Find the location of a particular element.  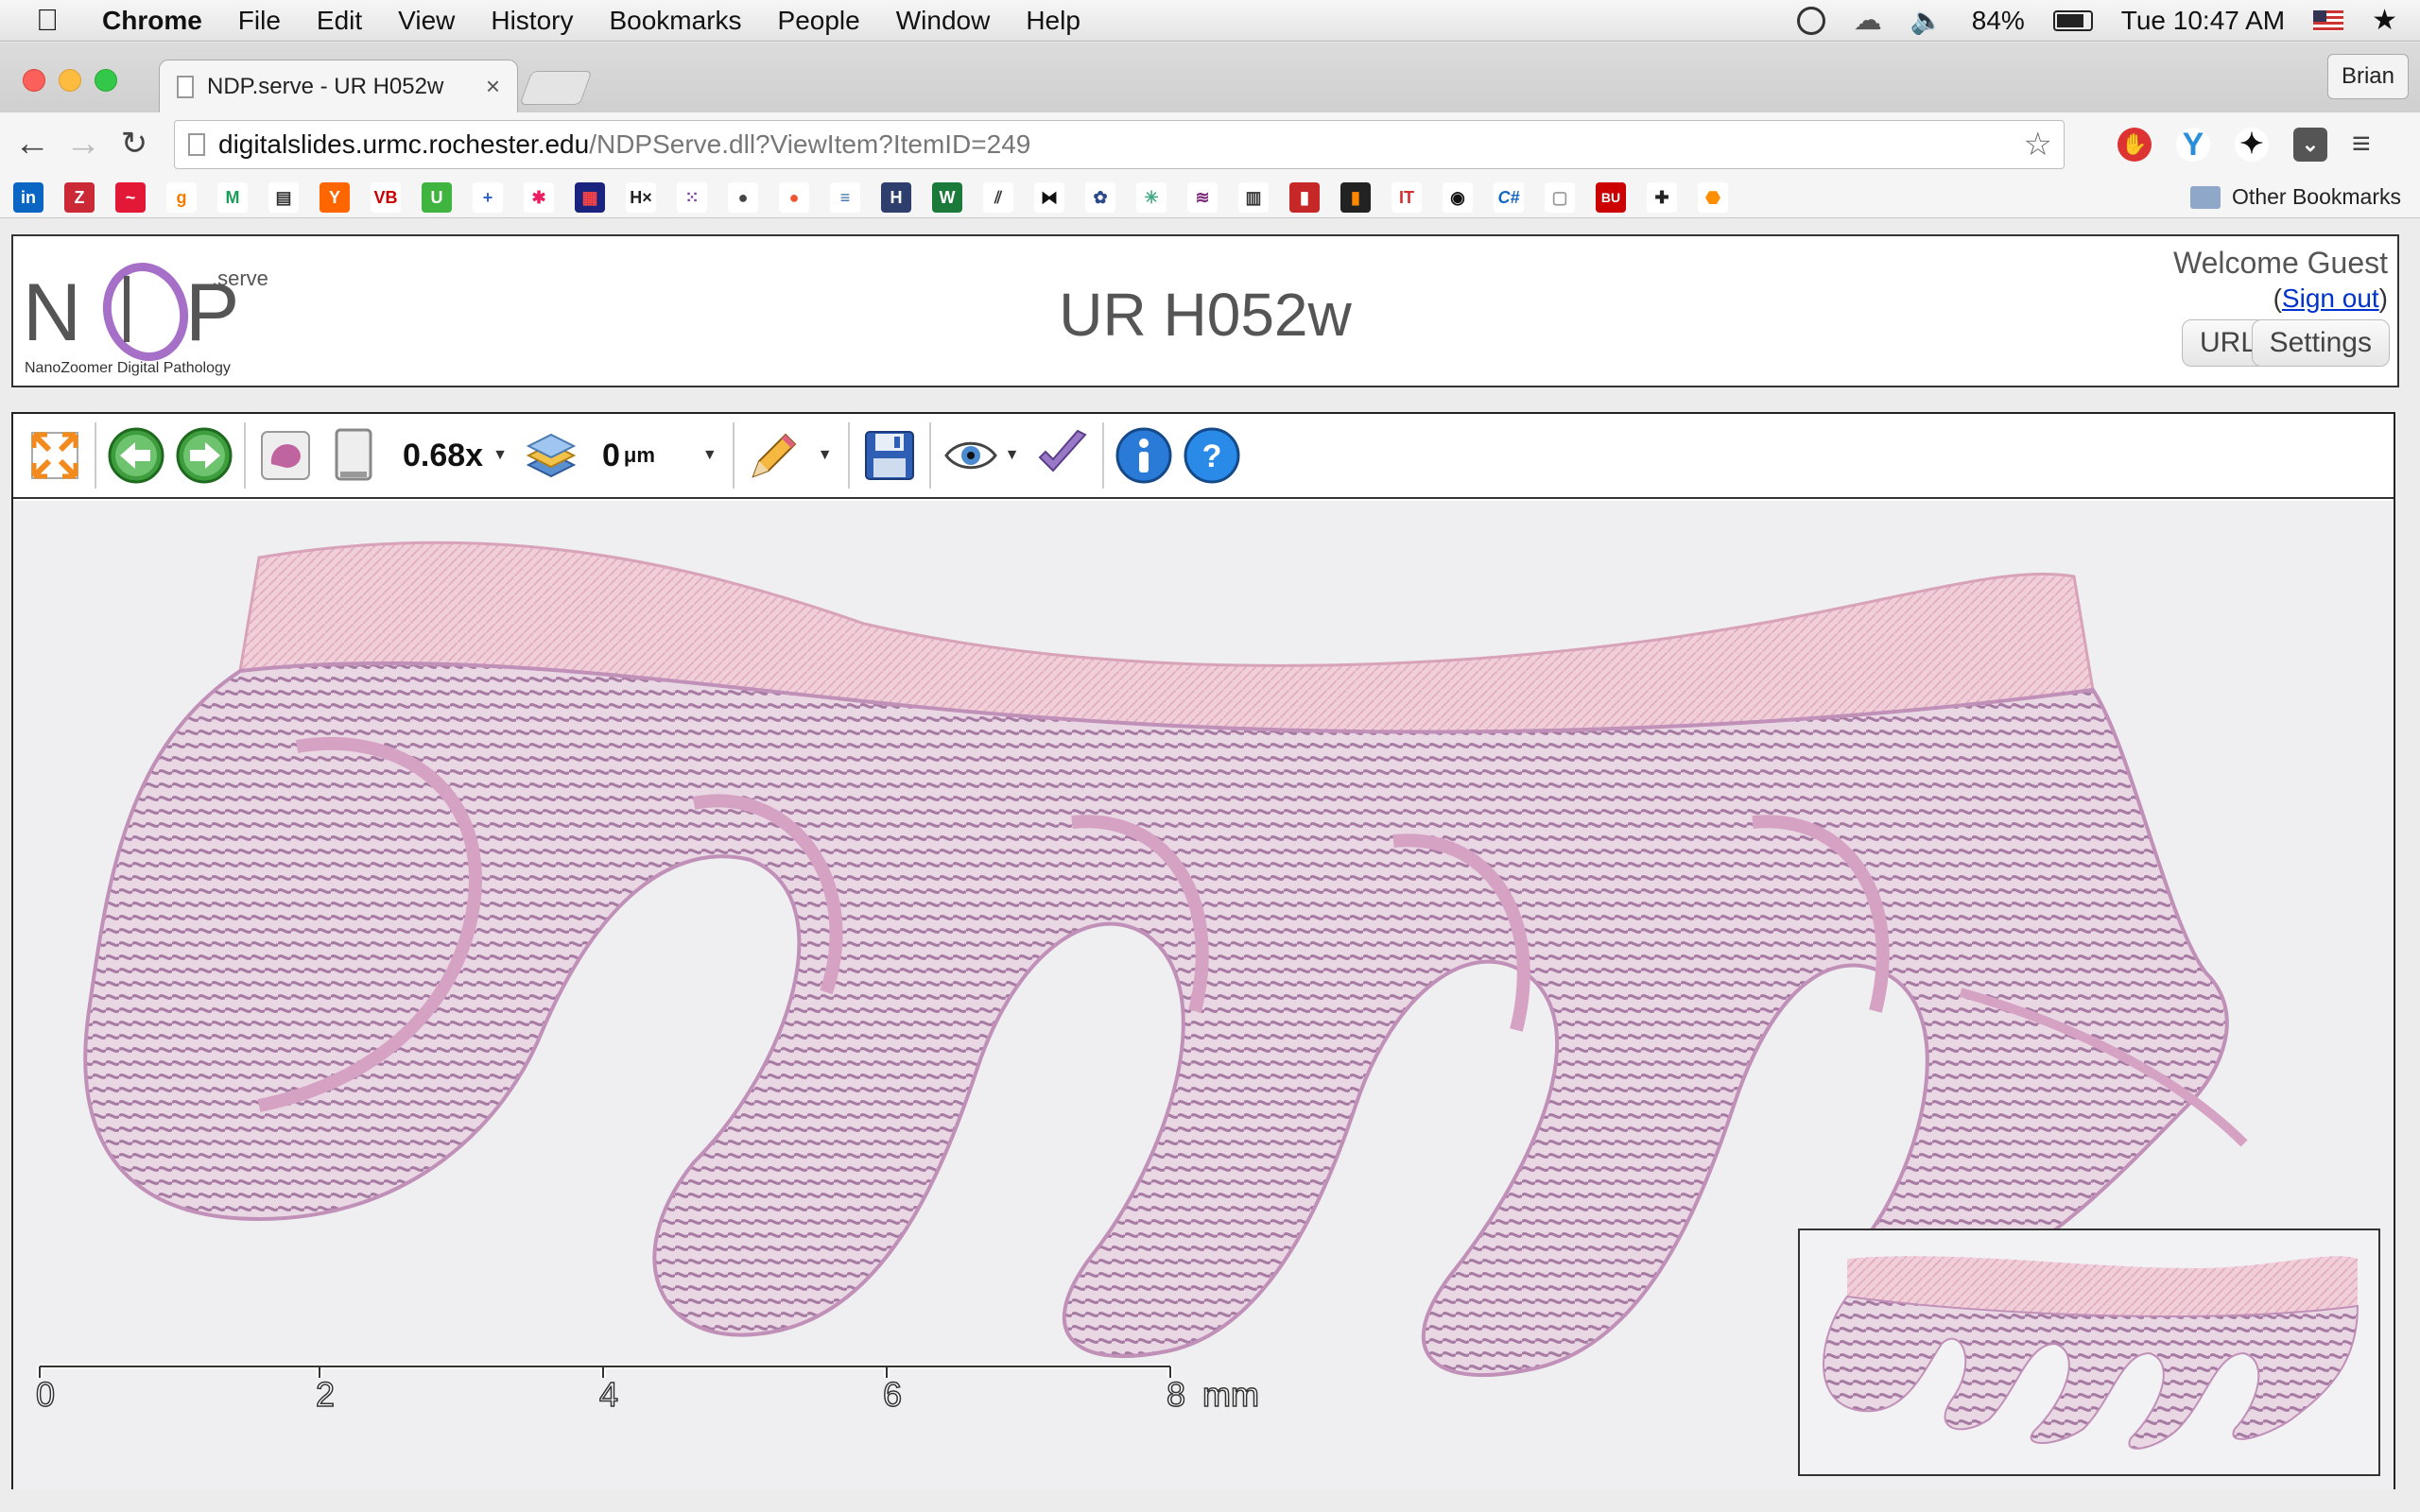

vpn-icon: Y is located at coordinates (2193, 144).